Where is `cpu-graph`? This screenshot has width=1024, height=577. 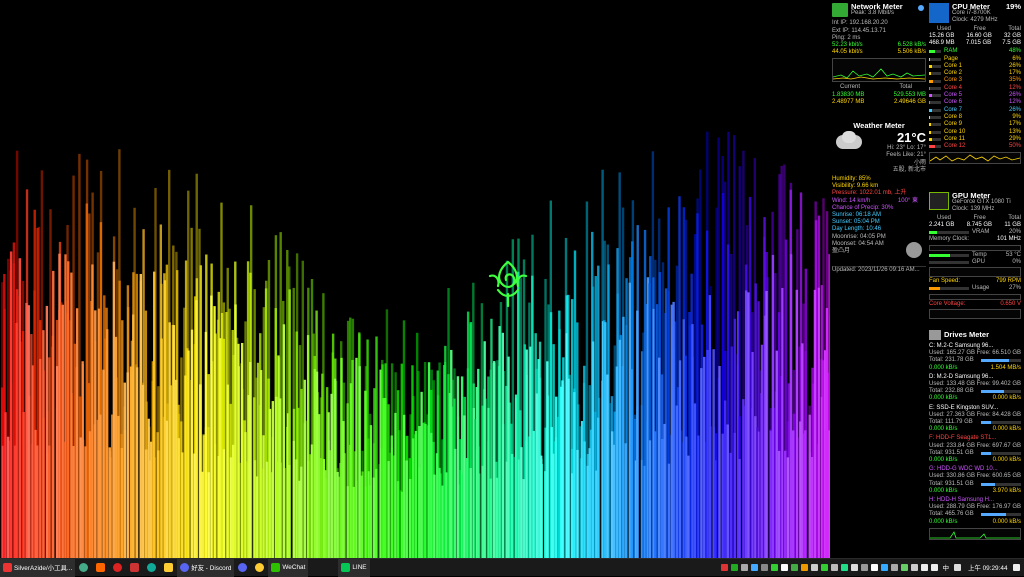
cpu-graph is located at coordinates (975, 158).